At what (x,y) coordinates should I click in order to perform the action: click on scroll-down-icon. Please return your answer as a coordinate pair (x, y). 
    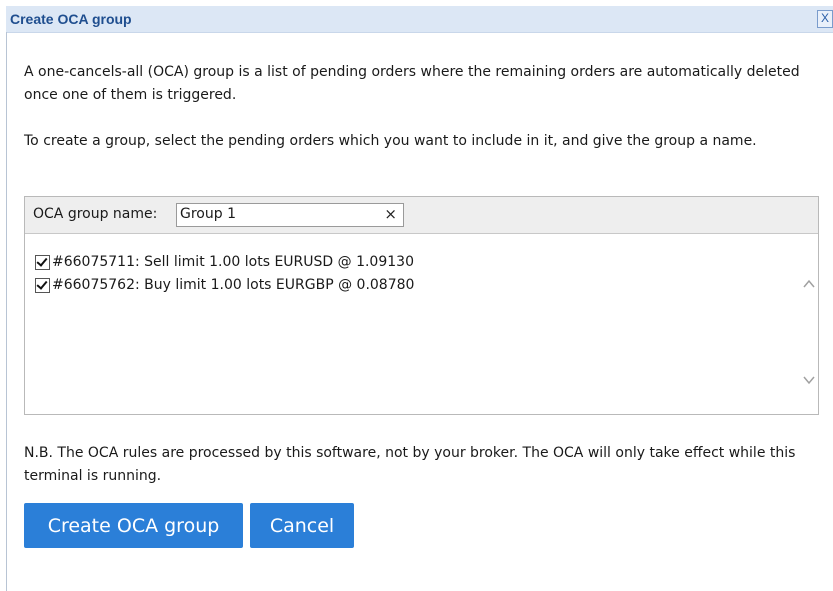
    Looking at the image, I should click on (809, 380).